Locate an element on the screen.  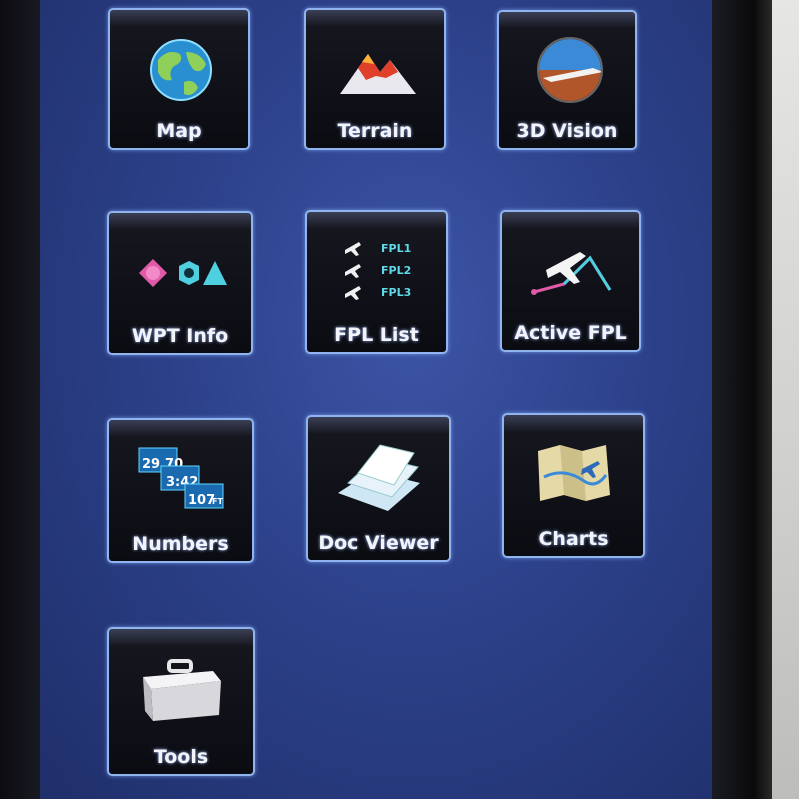
app-tile-tools: Tools is located at coordinates (181, 701).